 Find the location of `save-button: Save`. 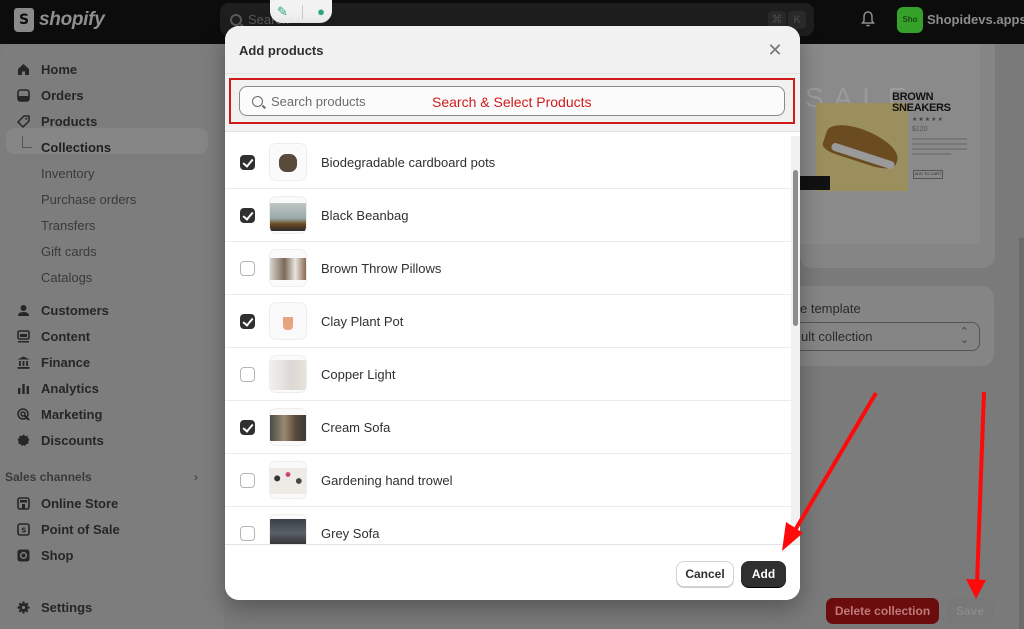

save-button: Save is located at coordinates (970, 611).